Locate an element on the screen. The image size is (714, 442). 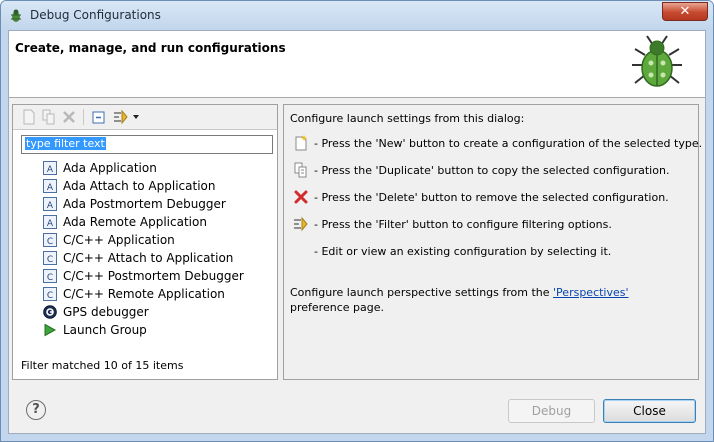
tree-item-label: C/C++ Postmortem Debugger is located at coordinates (153, 276).